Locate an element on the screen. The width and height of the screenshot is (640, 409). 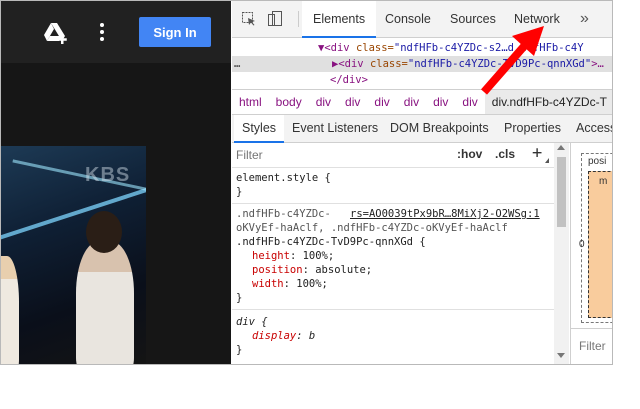
dom-node: </div> is located at coordinates (422, 80).